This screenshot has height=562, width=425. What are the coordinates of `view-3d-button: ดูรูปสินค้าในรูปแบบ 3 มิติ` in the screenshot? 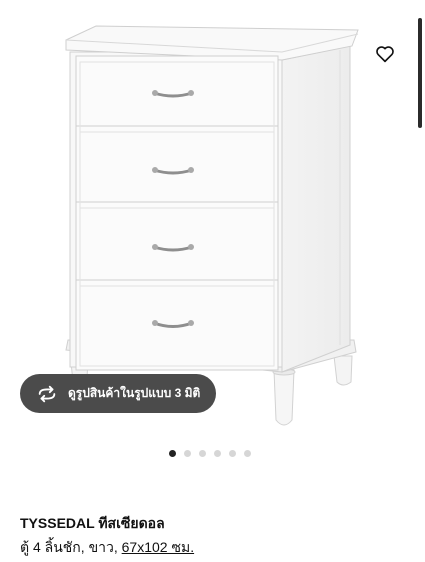 It's located at (118, 393).